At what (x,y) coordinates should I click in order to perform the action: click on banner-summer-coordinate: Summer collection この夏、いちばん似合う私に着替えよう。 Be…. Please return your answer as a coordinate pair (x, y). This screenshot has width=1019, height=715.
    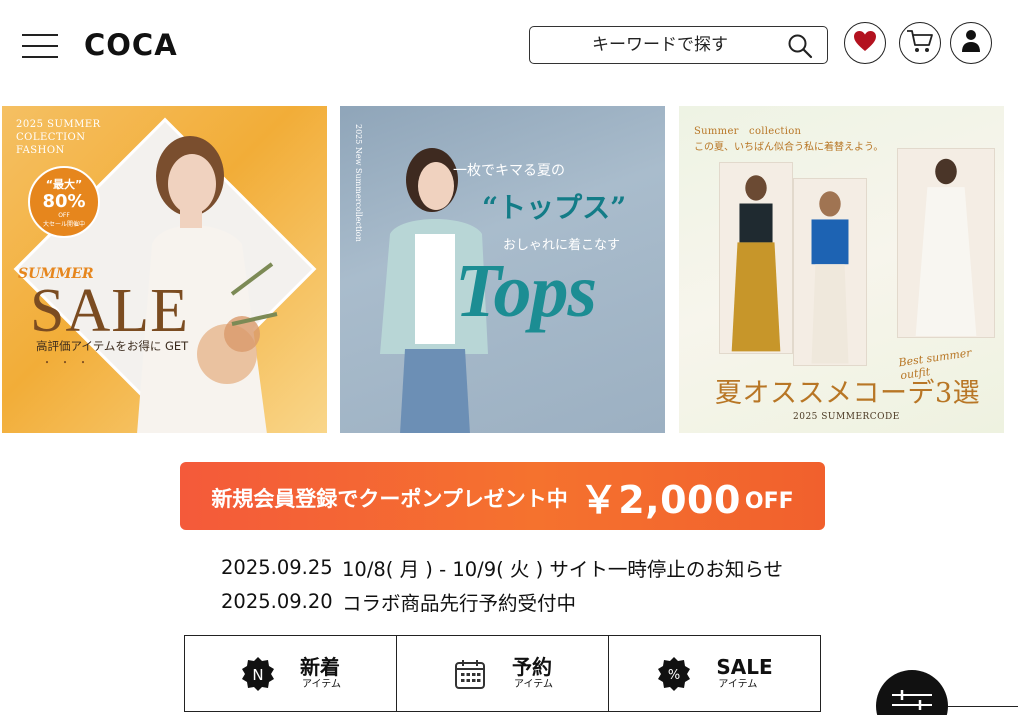
    Looking at the image, I should click on (841, 269).